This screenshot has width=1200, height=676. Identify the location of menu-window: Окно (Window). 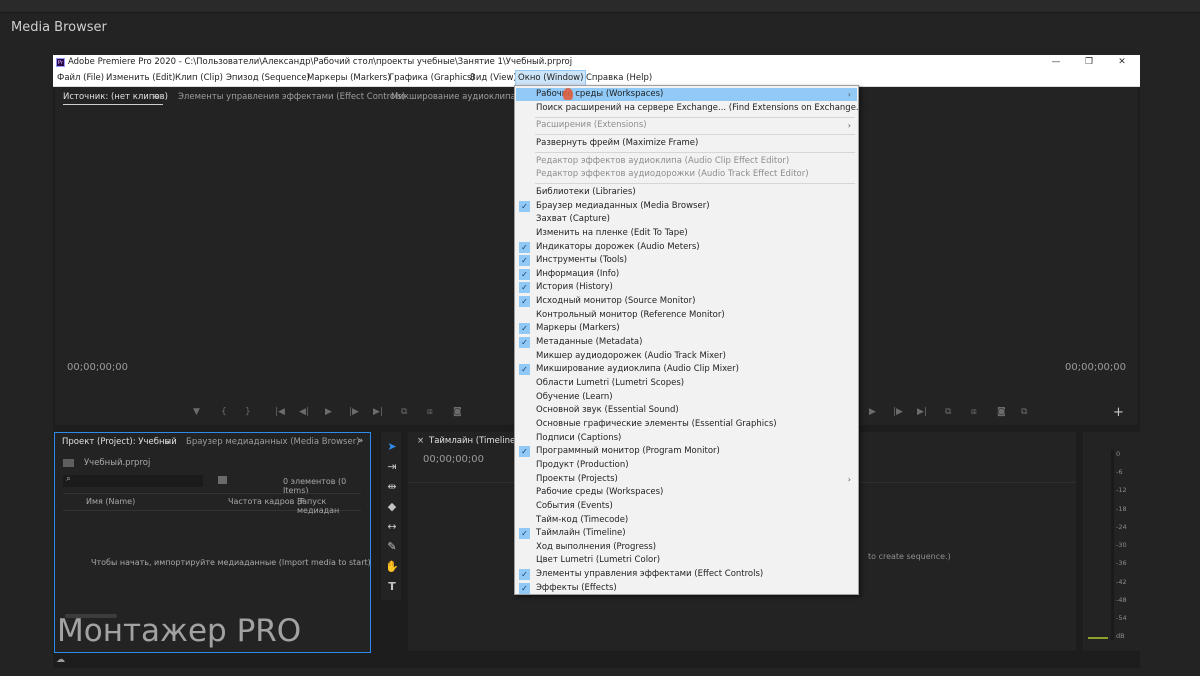
(551, 78).